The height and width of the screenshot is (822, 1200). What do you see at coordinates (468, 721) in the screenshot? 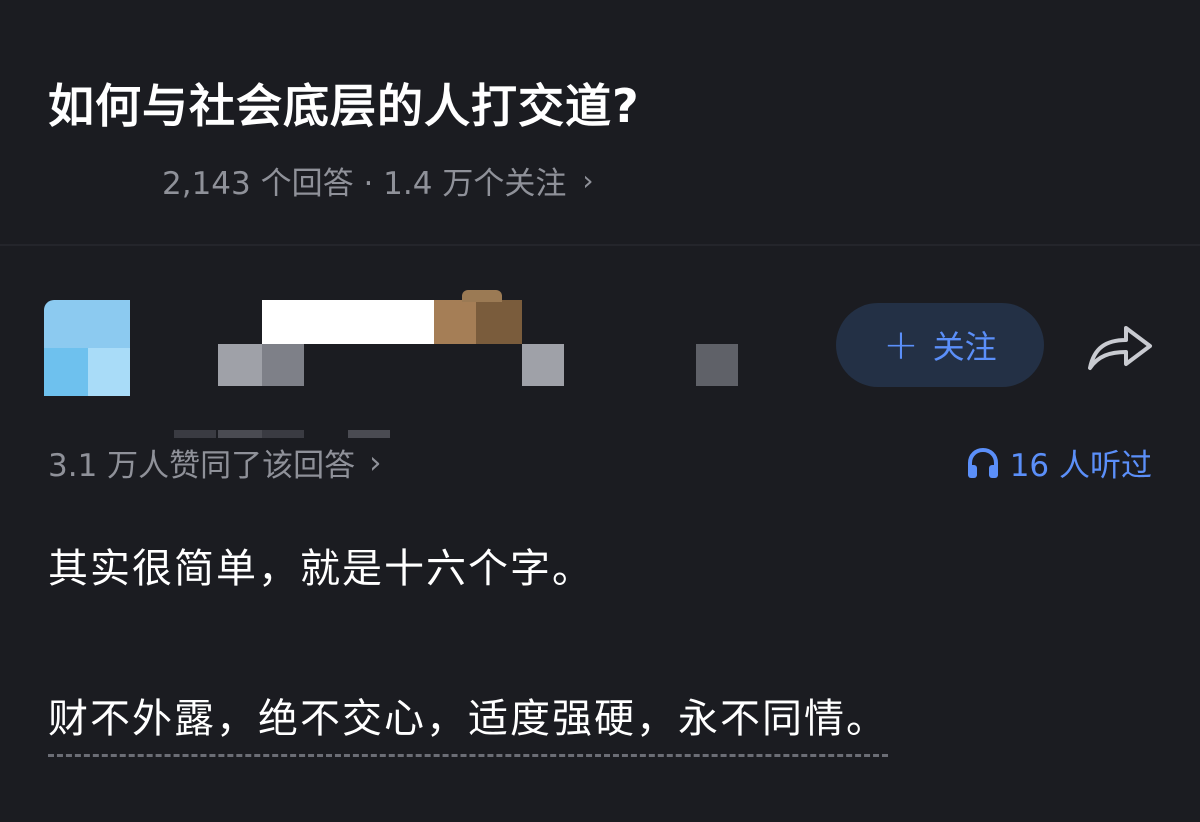
I see `answer-paragraph-highlighted: 财不外露，绝不交心，适度强硬，永不同情。` at bounding box center [468, 721].